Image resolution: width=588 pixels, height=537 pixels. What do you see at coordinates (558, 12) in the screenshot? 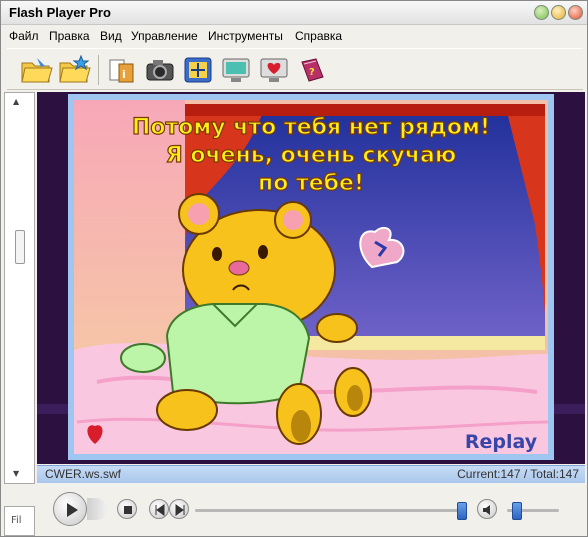
I see `maximize-button` at bounding box center [558, 12].